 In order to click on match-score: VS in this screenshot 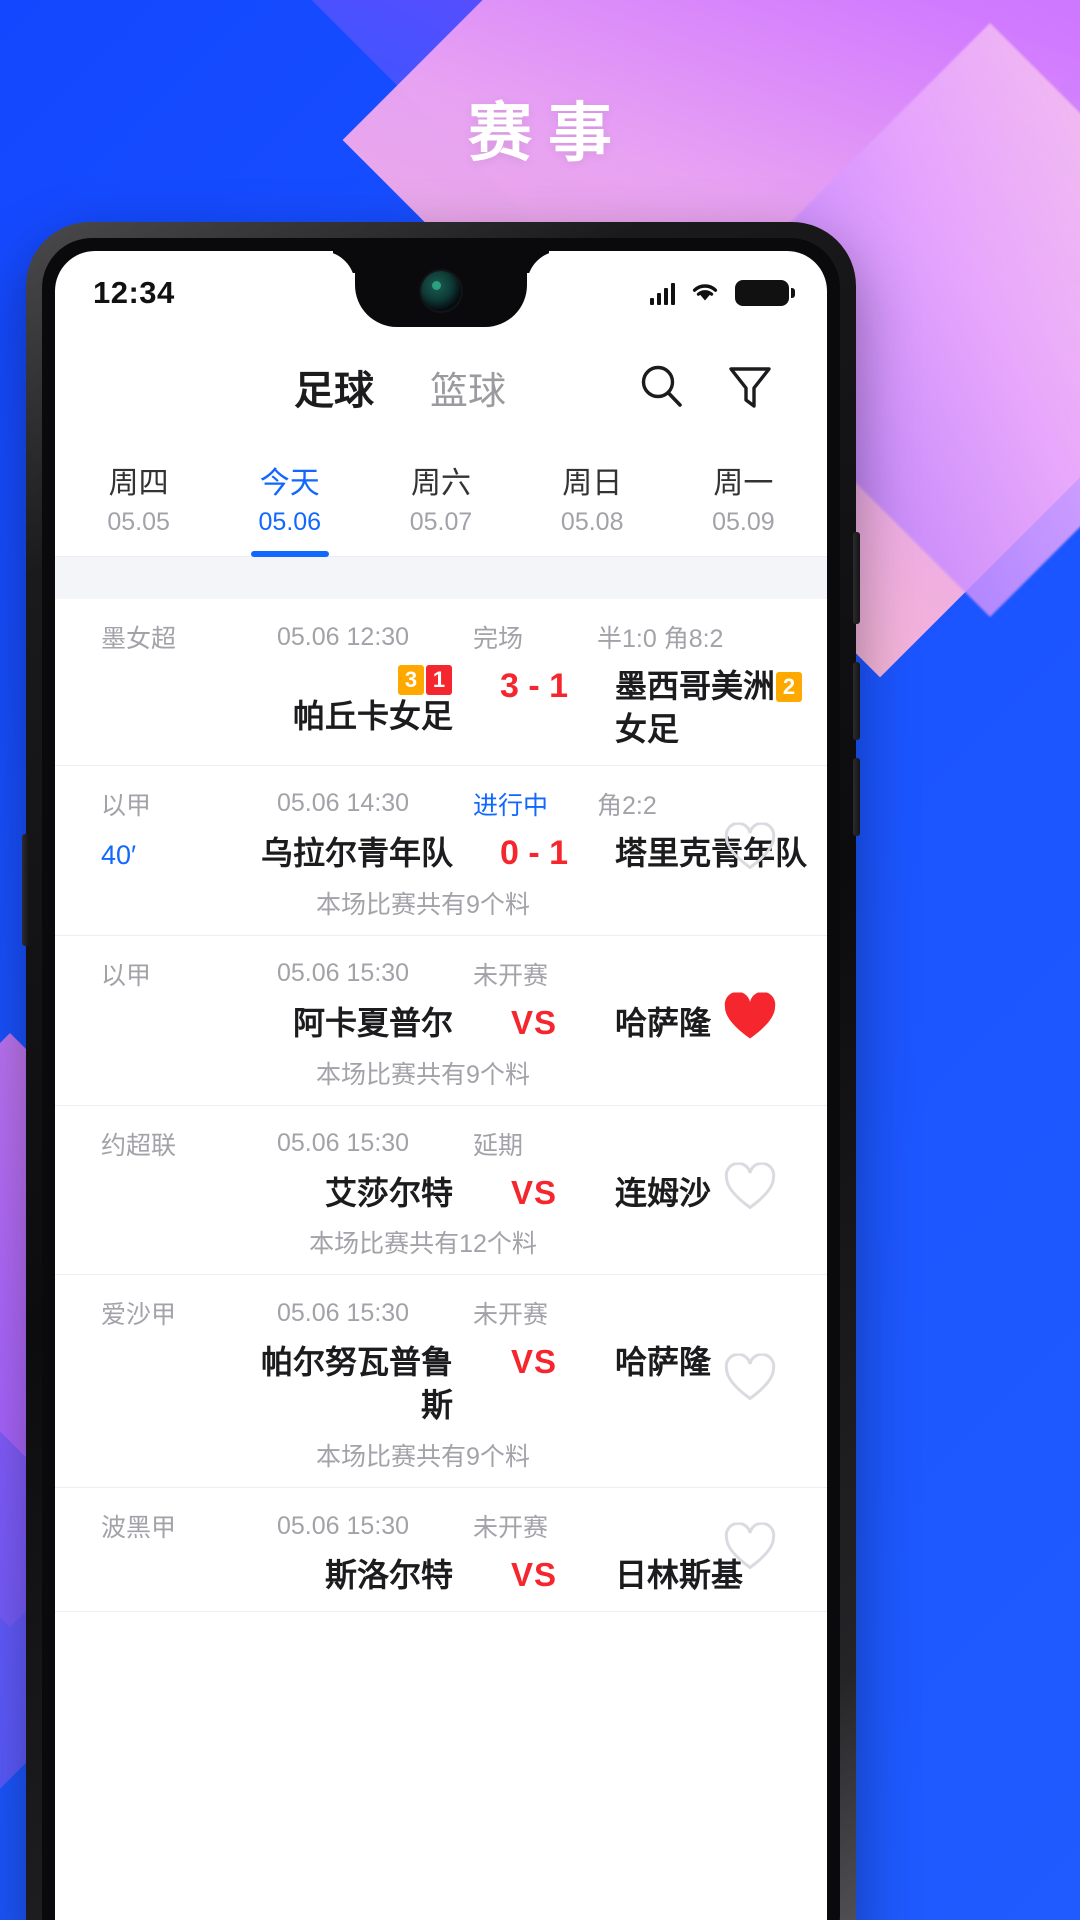, I will do `click(534, 1362)`.